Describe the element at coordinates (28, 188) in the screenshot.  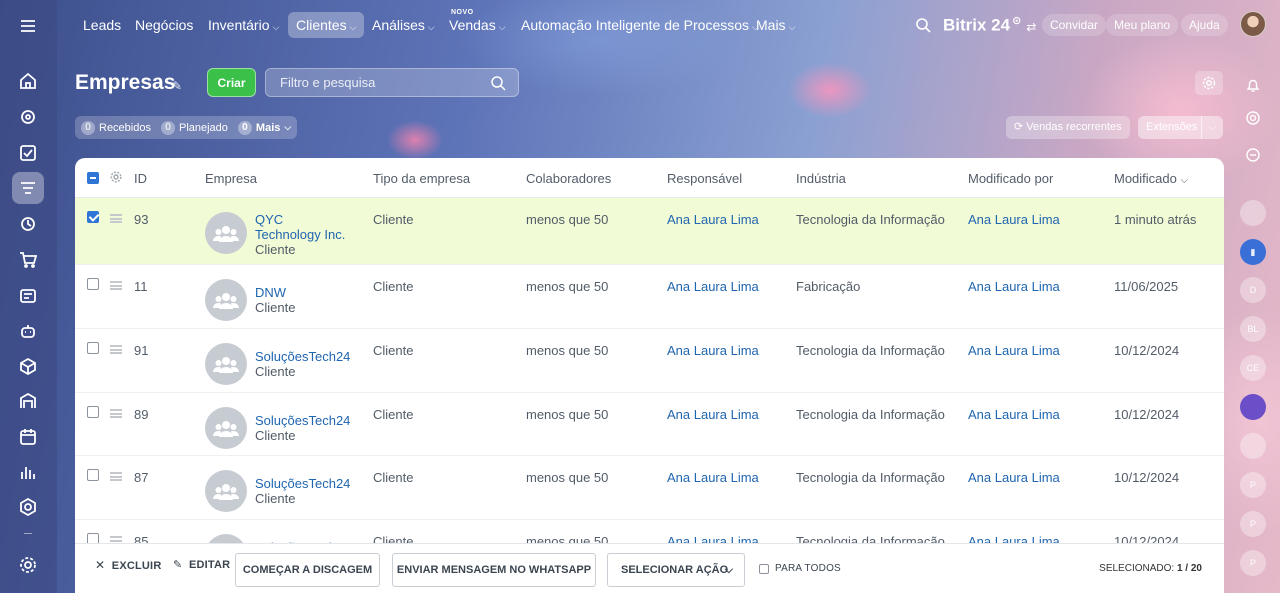
I see `crm-icon` at that location.